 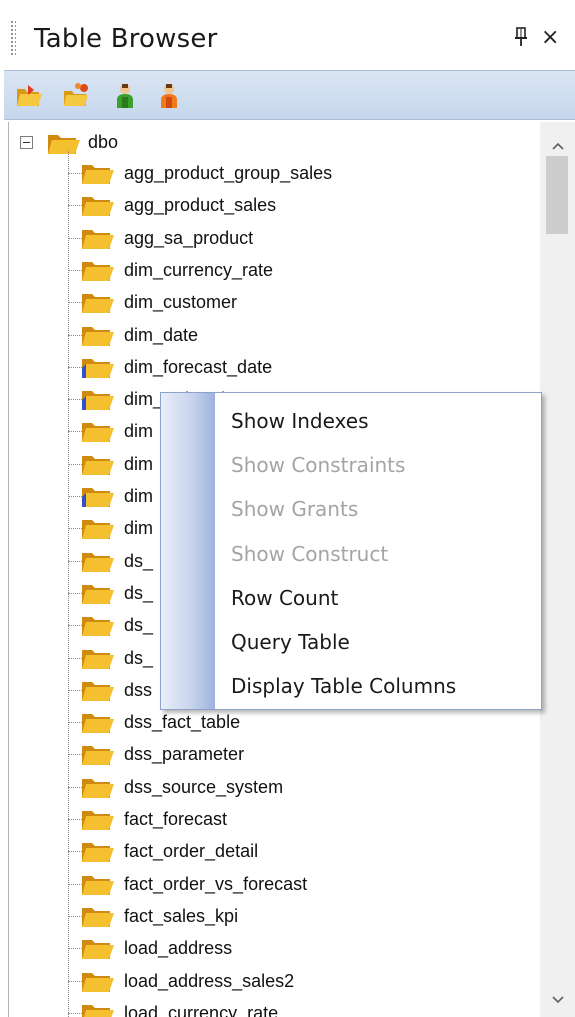 I want to click on row-count-item: Row Count, so click(x=284, y=606).